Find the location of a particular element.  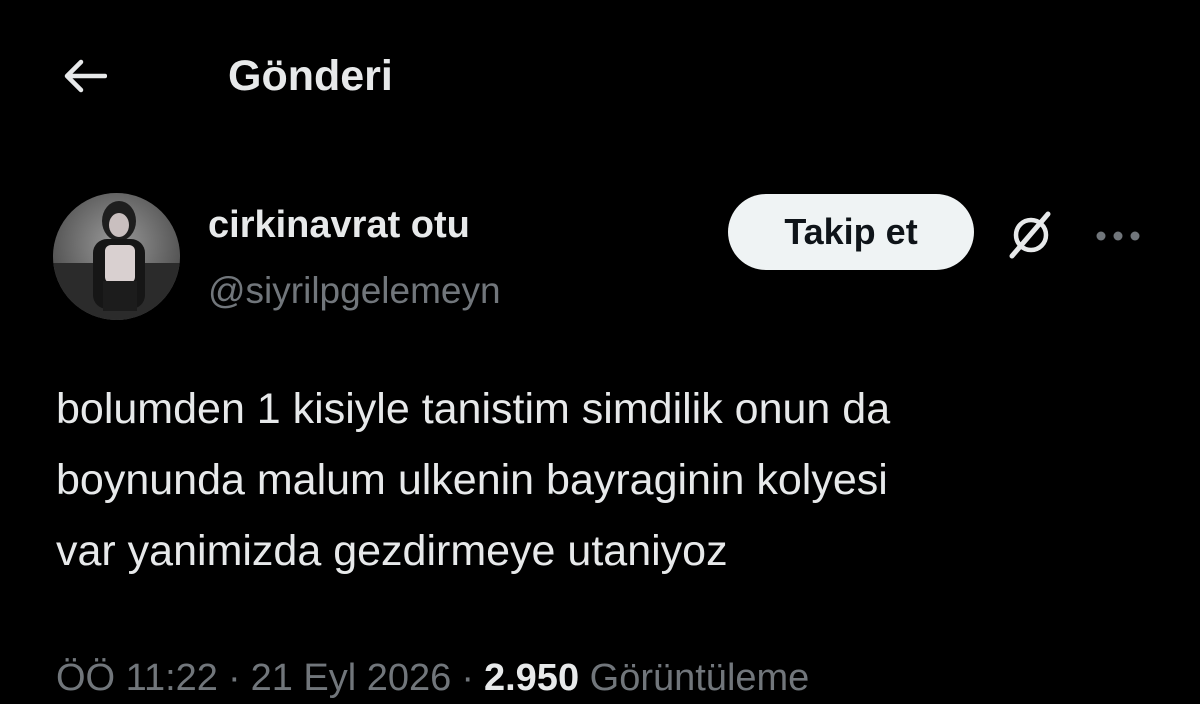

grok-button is located at coordinates (1031, 235).